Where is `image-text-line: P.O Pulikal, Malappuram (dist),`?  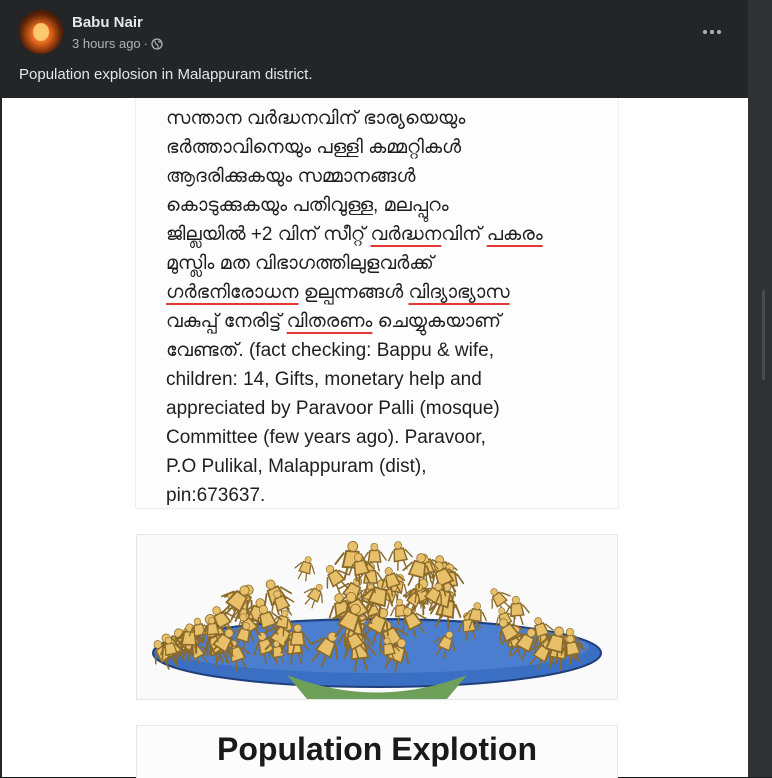 image-text-line: P.O Pulikal, Malappuram (dist), is located at coordinates (296, 466).